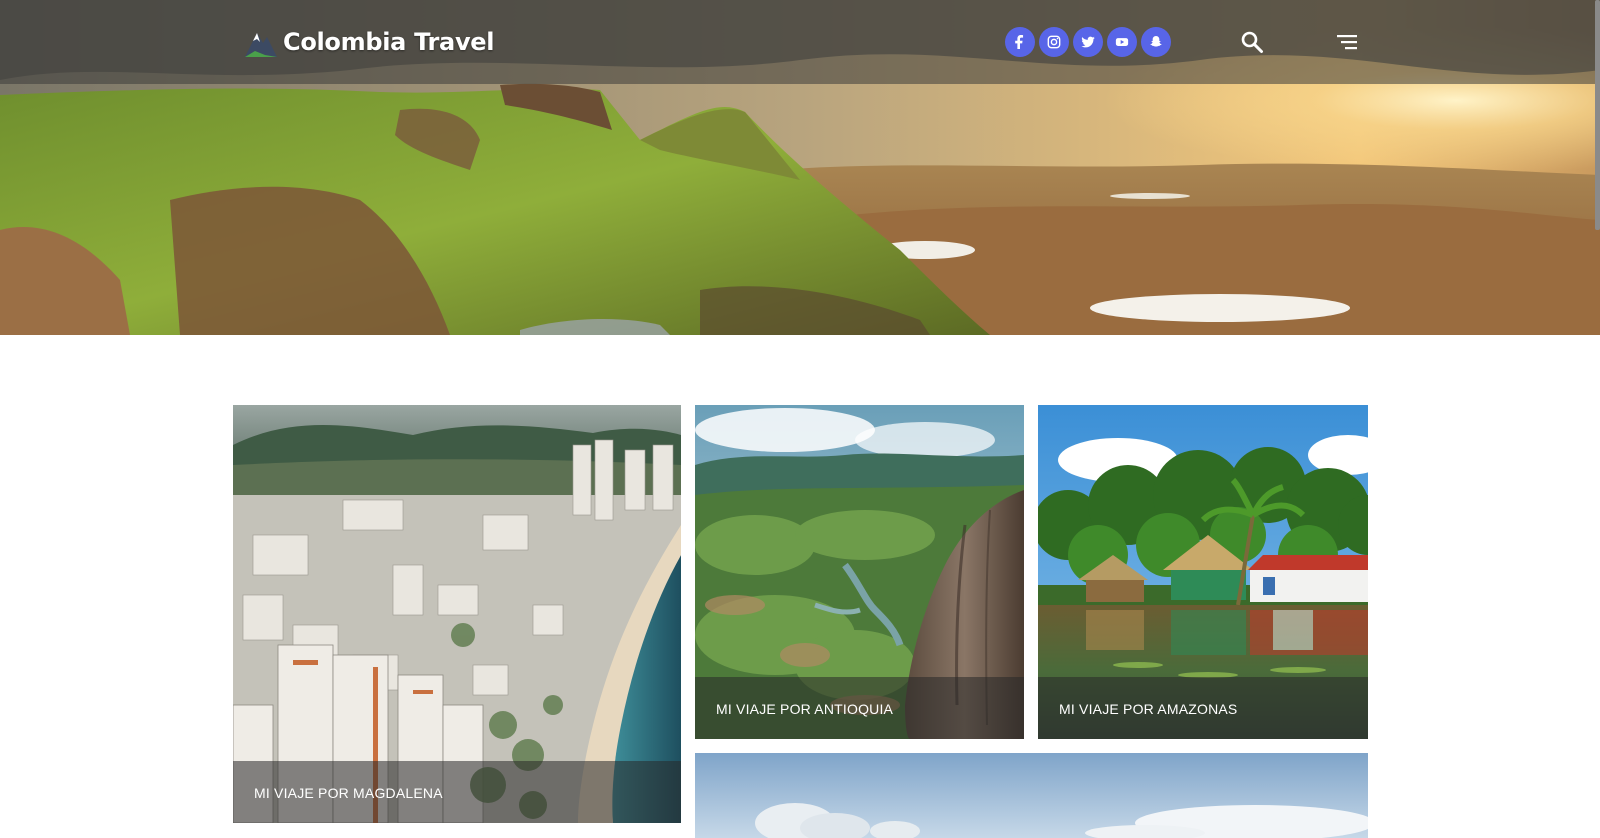  What do you see at coordinates (261, 45) in the screenshot?
I see `mountain-icon` at bounding box center [261, 45].